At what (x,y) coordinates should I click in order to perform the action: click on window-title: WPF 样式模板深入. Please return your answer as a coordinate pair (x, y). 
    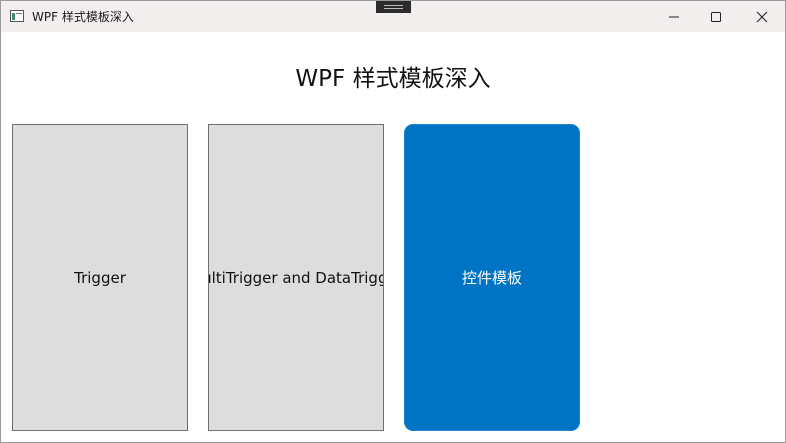
    Looking at the image, I should click on (83, 17).